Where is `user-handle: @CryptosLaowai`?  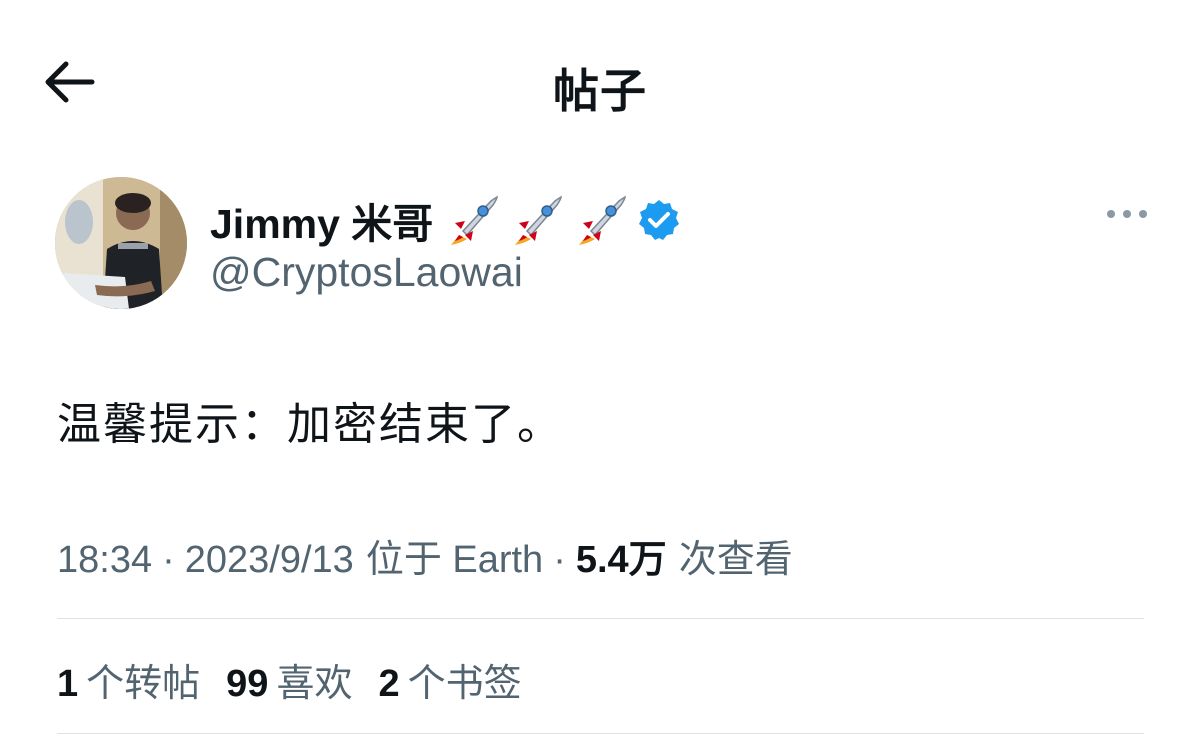
user-handle: @CryptosLaowai is located at coordinates (366, 272).